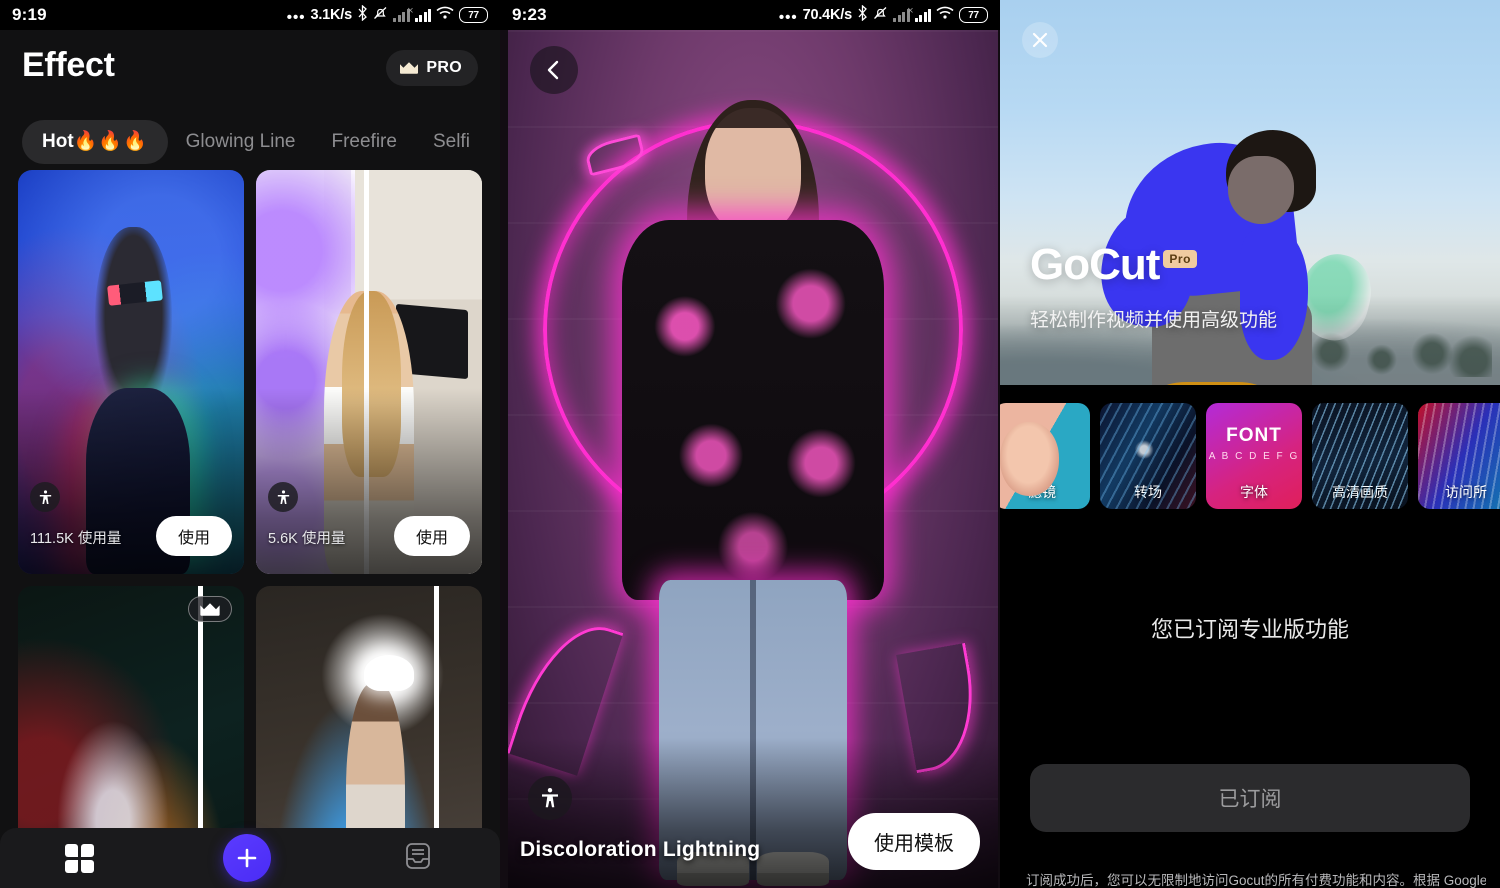  Describe the element at coordinates (76, 539) in the screenshot. I see `usage-count: 111.5K 使用量` at that location.